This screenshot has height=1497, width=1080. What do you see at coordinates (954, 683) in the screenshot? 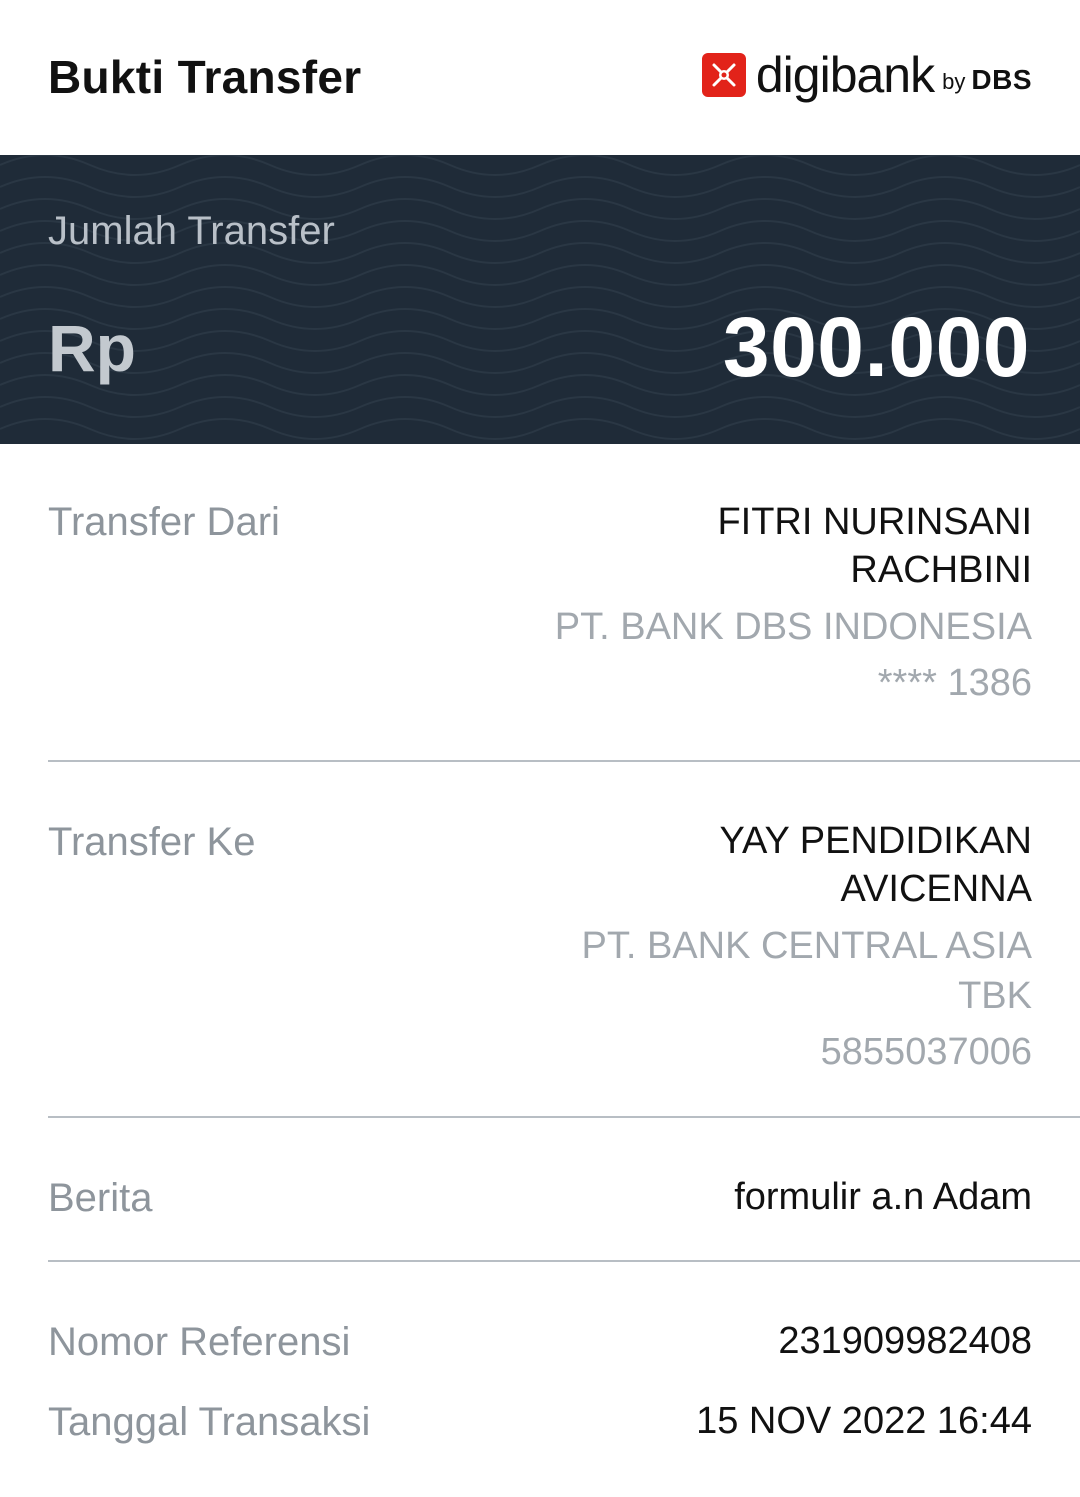
I see `sender-account: **** 1386` at bounding box center [954, 683].